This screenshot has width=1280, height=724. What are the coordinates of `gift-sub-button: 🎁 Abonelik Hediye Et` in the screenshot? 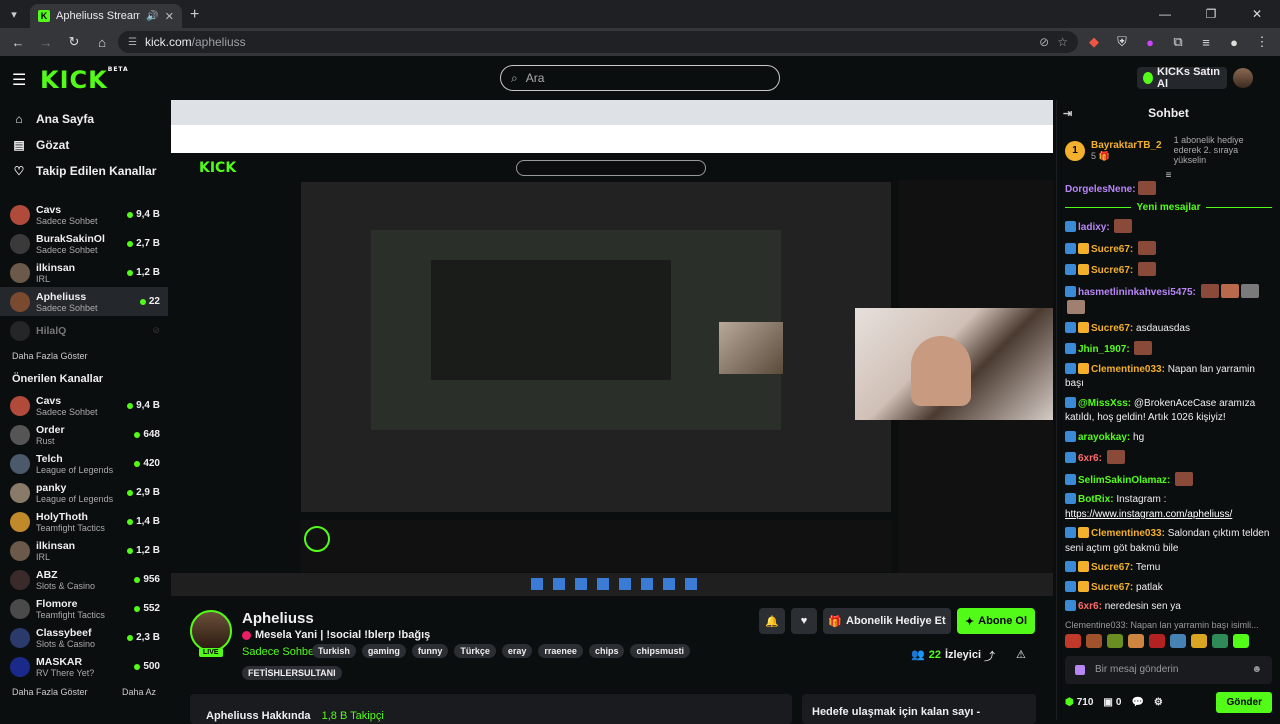 It's located at (887, 621).